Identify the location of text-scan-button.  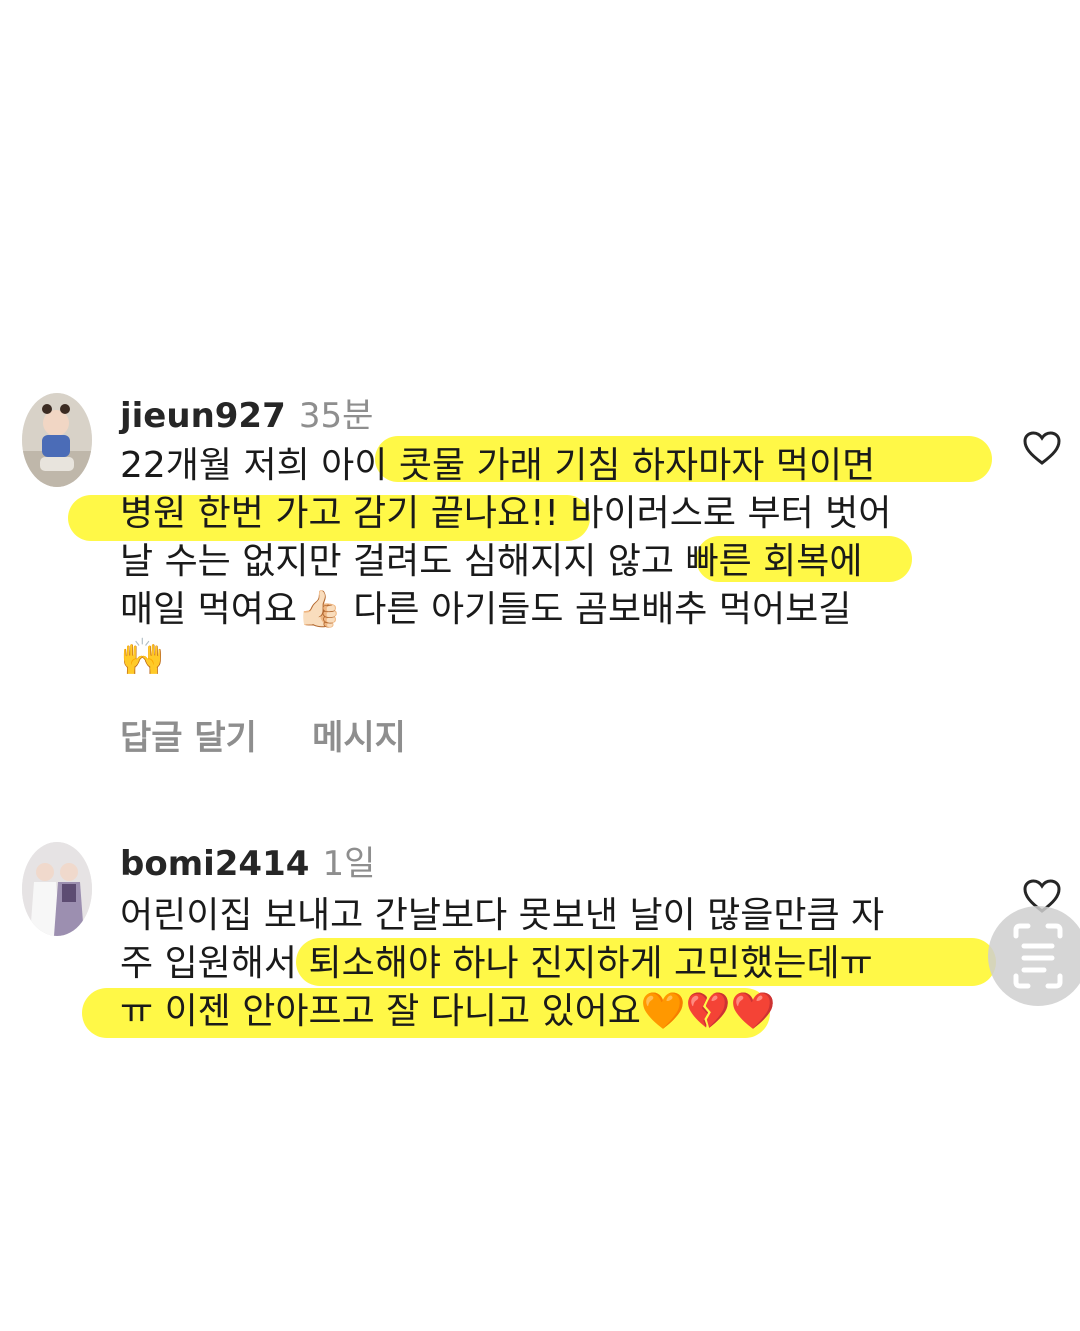
(1034, 956).